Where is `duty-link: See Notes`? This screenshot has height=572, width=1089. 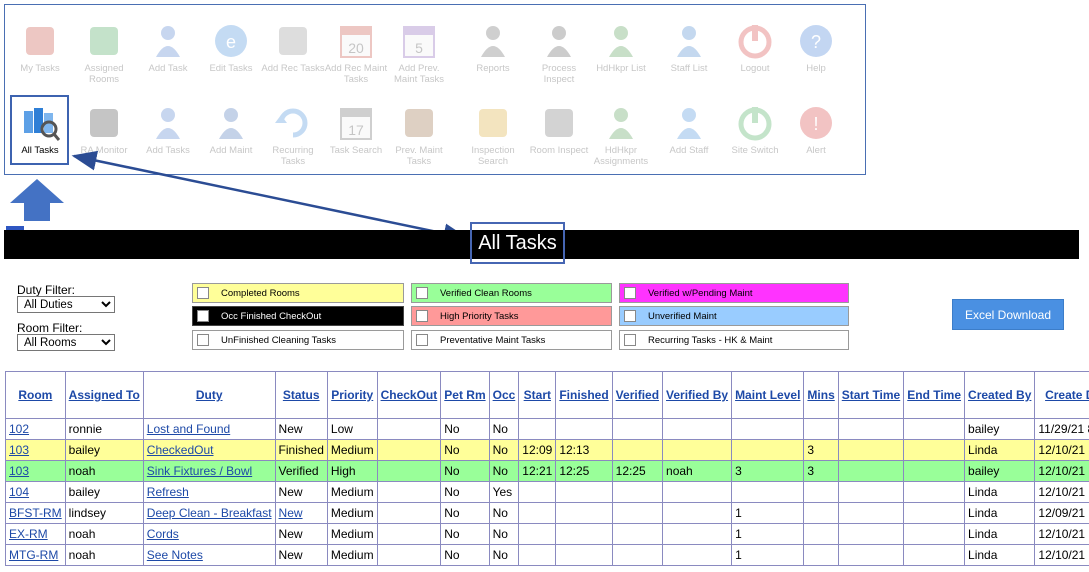 duty-link: See Notes is located at coordinates (175, 555).